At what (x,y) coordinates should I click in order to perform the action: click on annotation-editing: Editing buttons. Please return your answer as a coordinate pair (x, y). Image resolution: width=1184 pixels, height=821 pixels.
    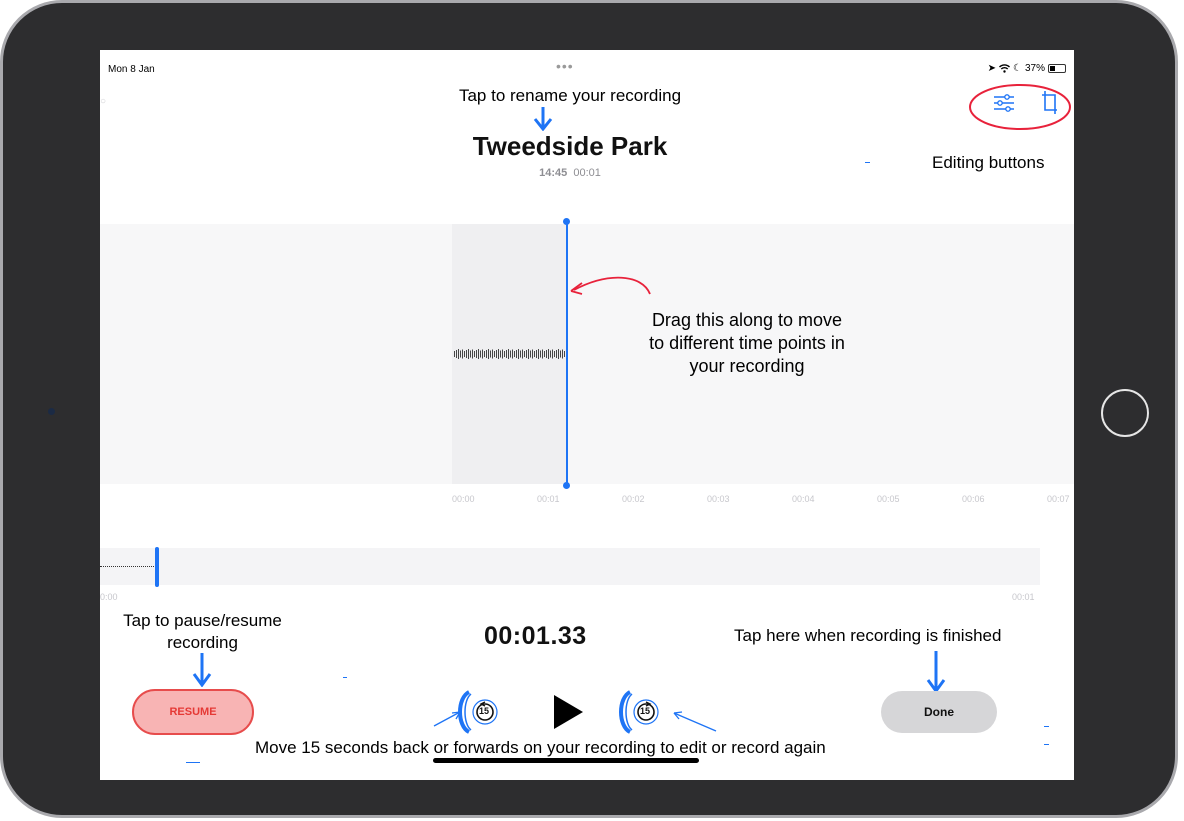
    Looking at the image, I should click on (988, 162).